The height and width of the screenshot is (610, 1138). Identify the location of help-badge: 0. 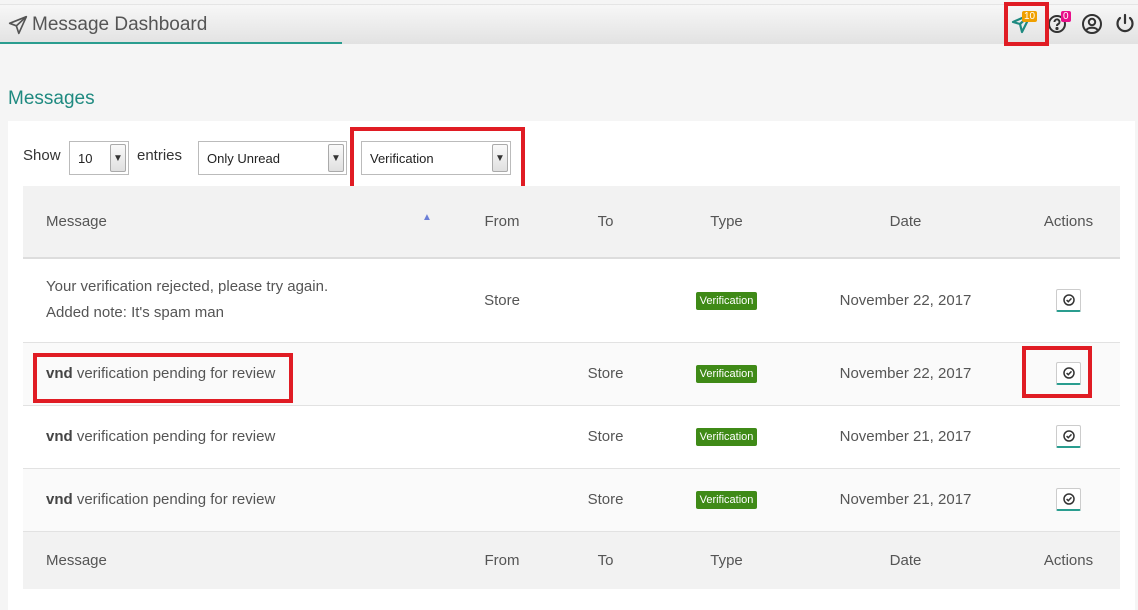
(1066, 16).